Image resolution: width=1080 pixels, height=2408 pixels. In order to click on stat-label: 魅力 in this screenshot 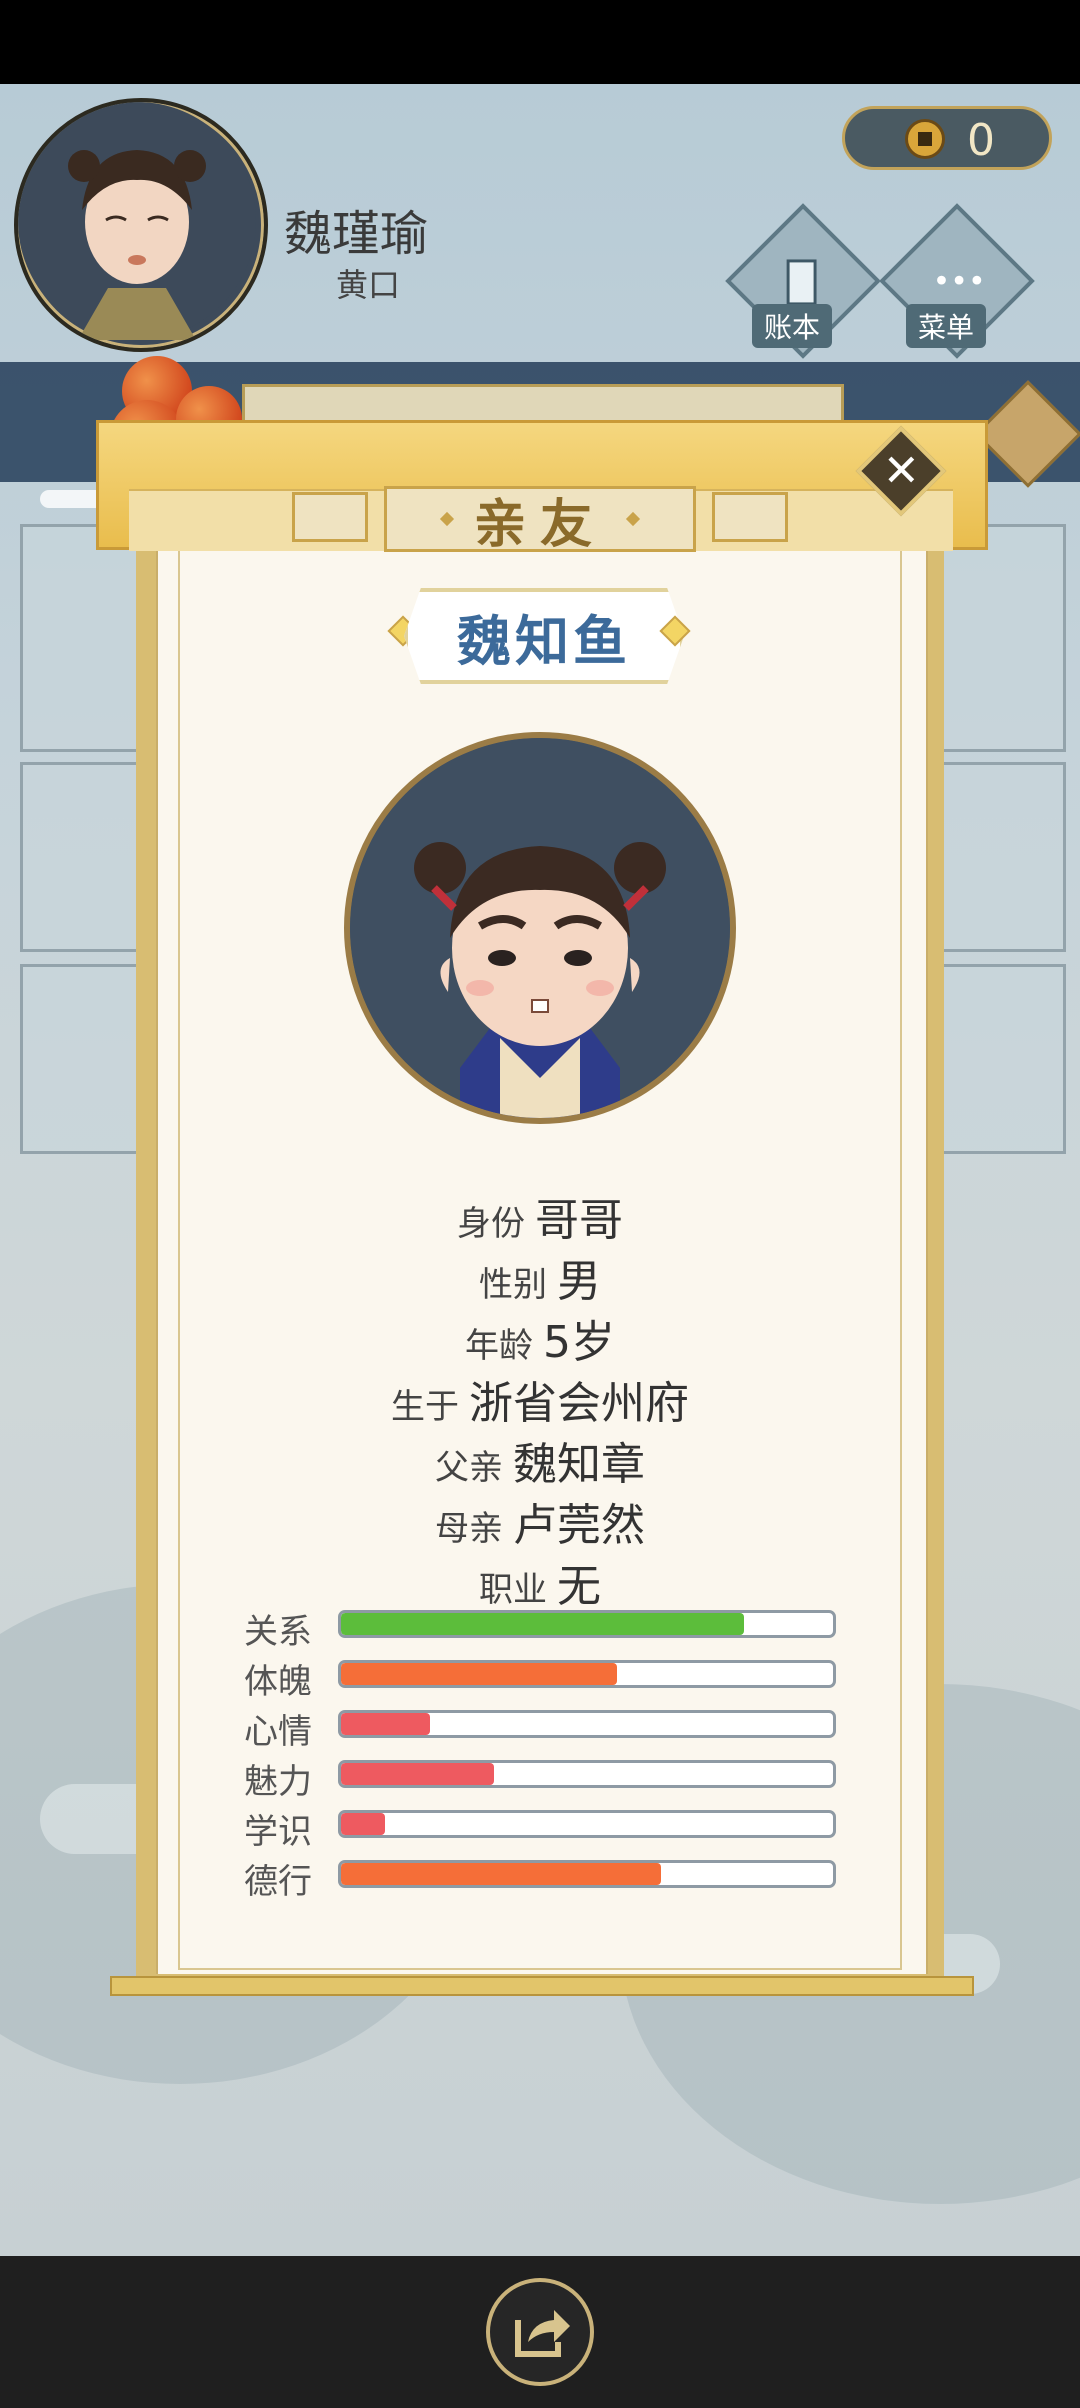, I will do `click(278, 1782)`.